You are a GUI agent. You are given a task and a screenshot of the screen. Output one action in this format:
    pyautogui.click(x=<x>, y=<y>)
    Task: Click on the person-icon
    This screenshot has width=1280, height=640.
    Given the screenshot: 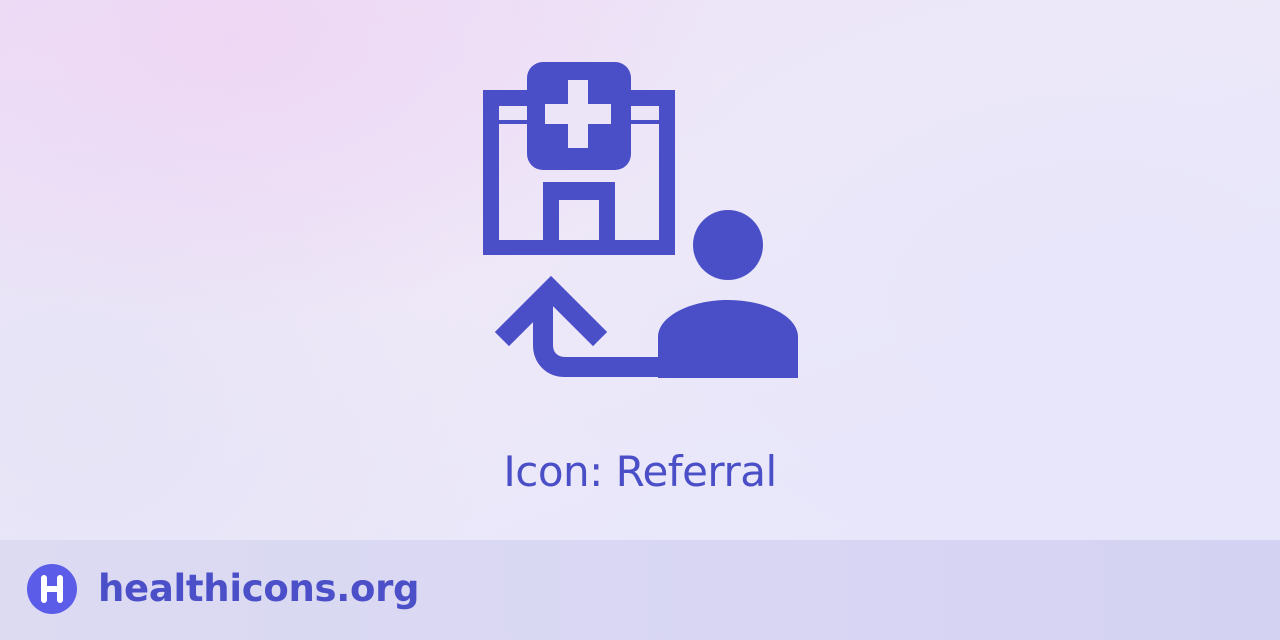 What is the action you would take?
    pyautogui.click(x=728, y=294)
    